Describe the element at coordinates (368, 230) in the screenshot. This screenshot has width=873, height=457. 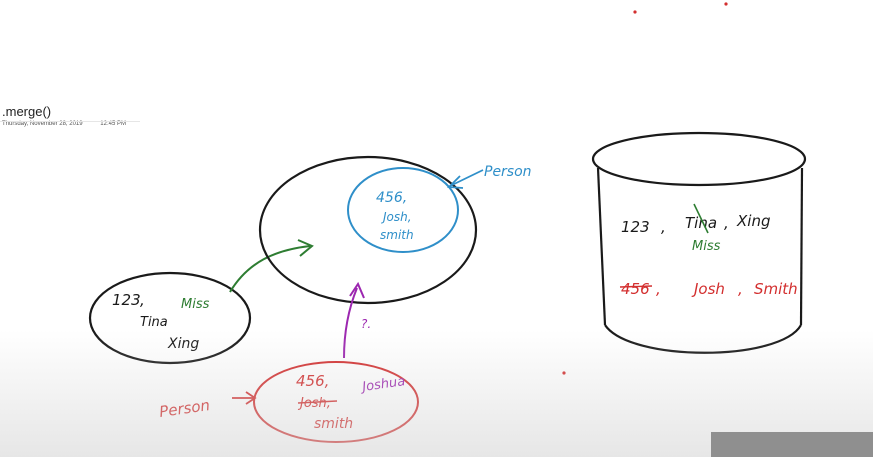
I see `context-ellipse` at that location.